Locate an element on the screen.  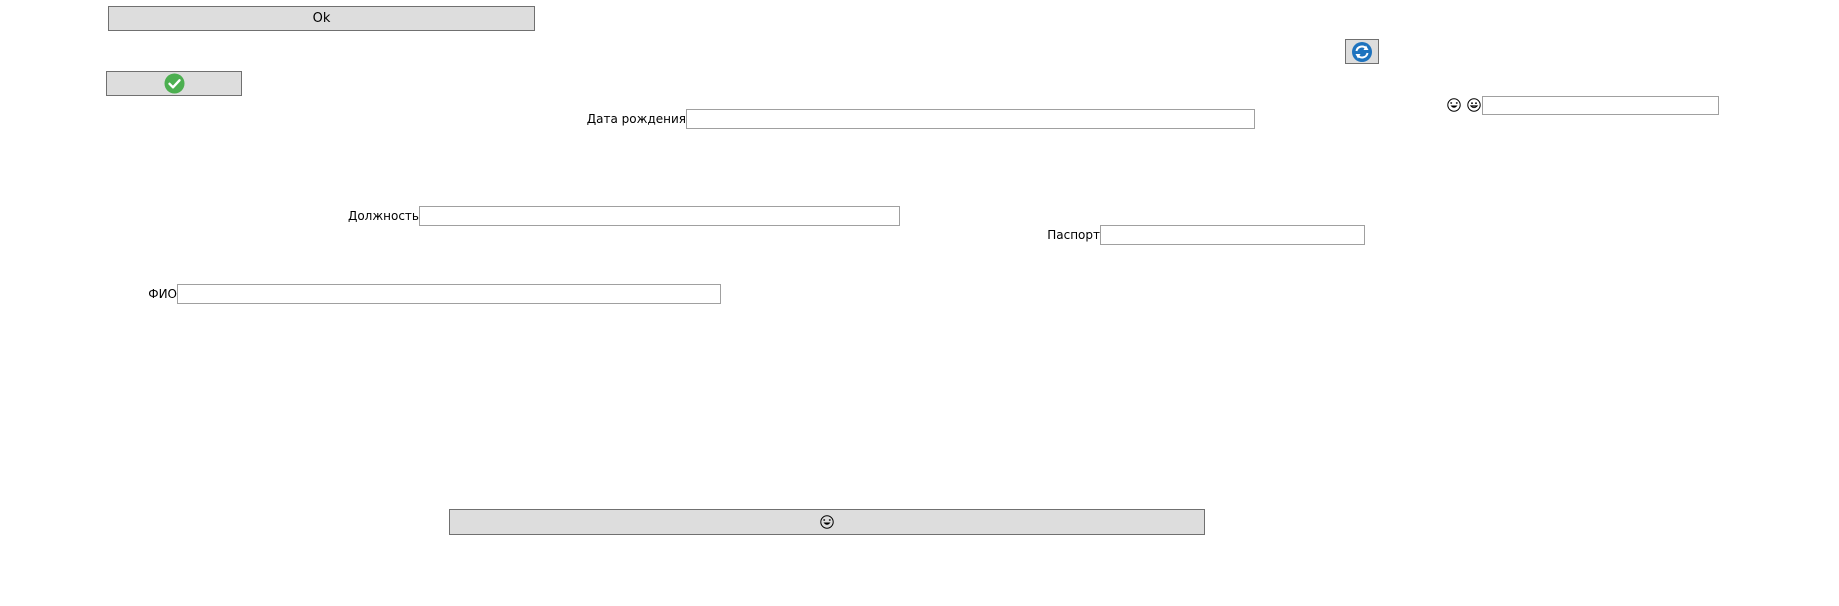
refresh-icon is located at coordinates (1362, 51).